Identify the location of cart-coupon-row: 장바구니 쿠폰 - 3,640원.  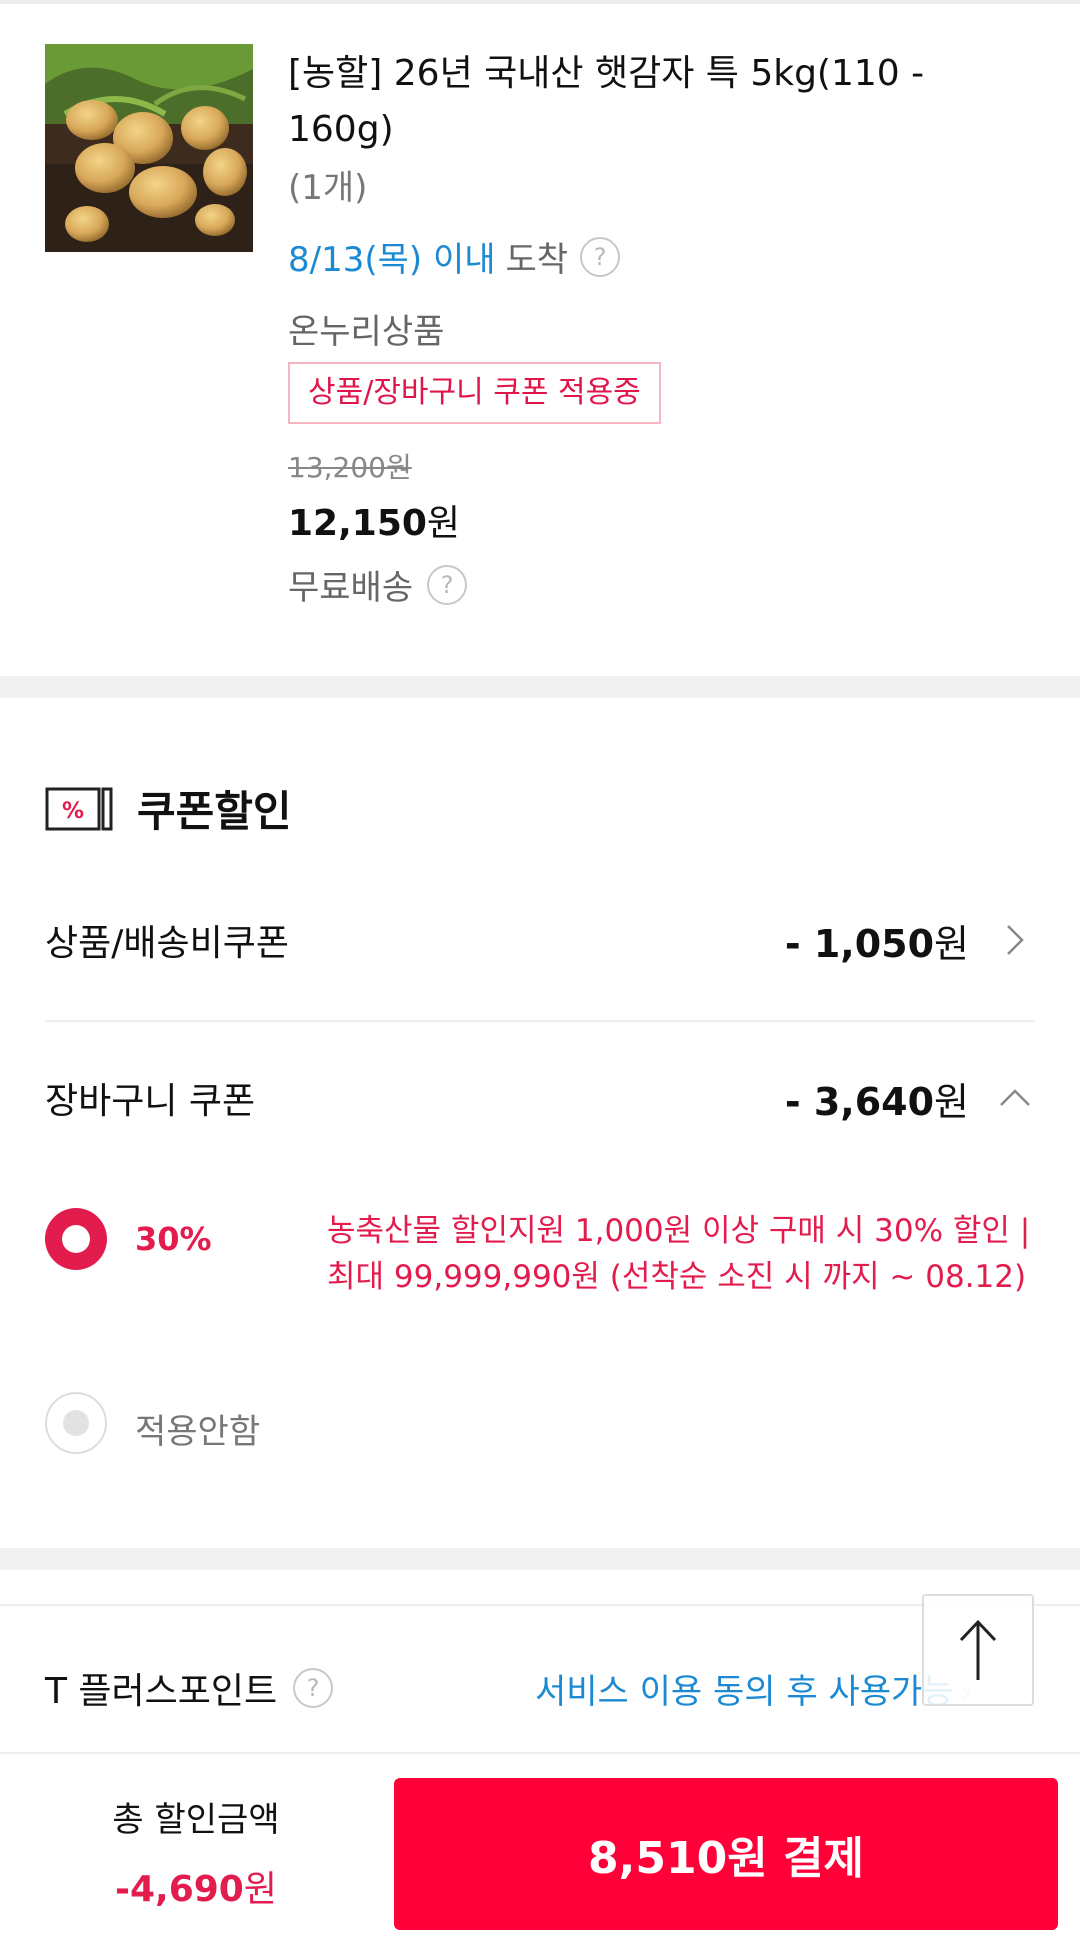
(540, 1098).